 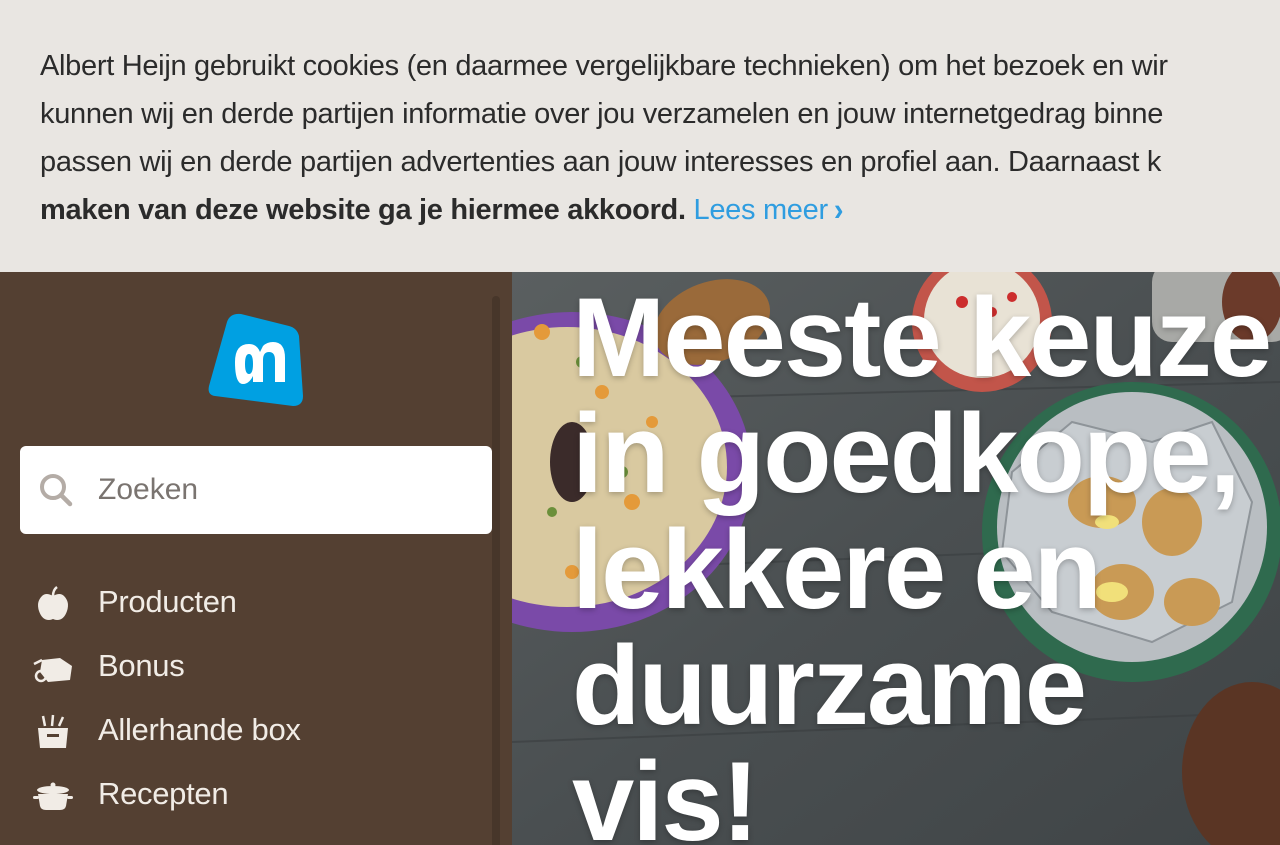 What do you see at coordinates (167, 601) in the screenshot?
I see `nav-label: Producten` at bounding box center [167, 601].